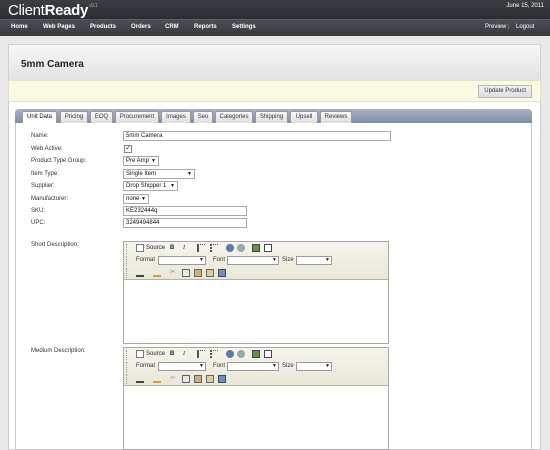 The height and width of the screenshot is (450, 550). Describe the element at coordinates (19, 27) in the screenshot. I see `nav-home: Home` at that location.